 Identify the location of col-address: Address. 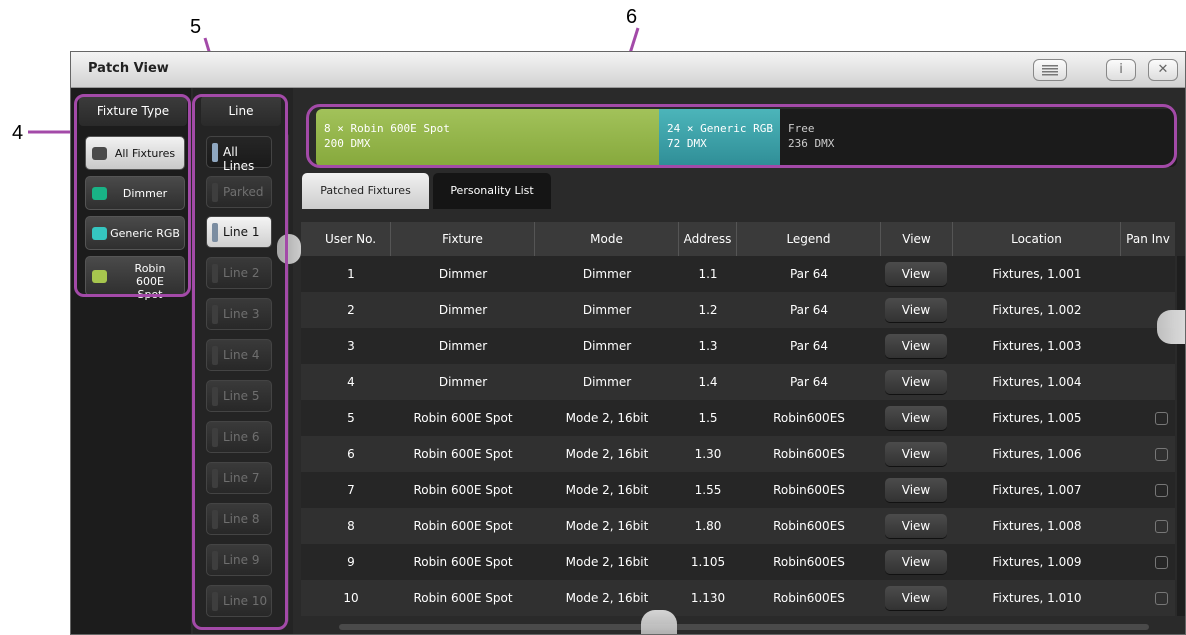
(708, 239).